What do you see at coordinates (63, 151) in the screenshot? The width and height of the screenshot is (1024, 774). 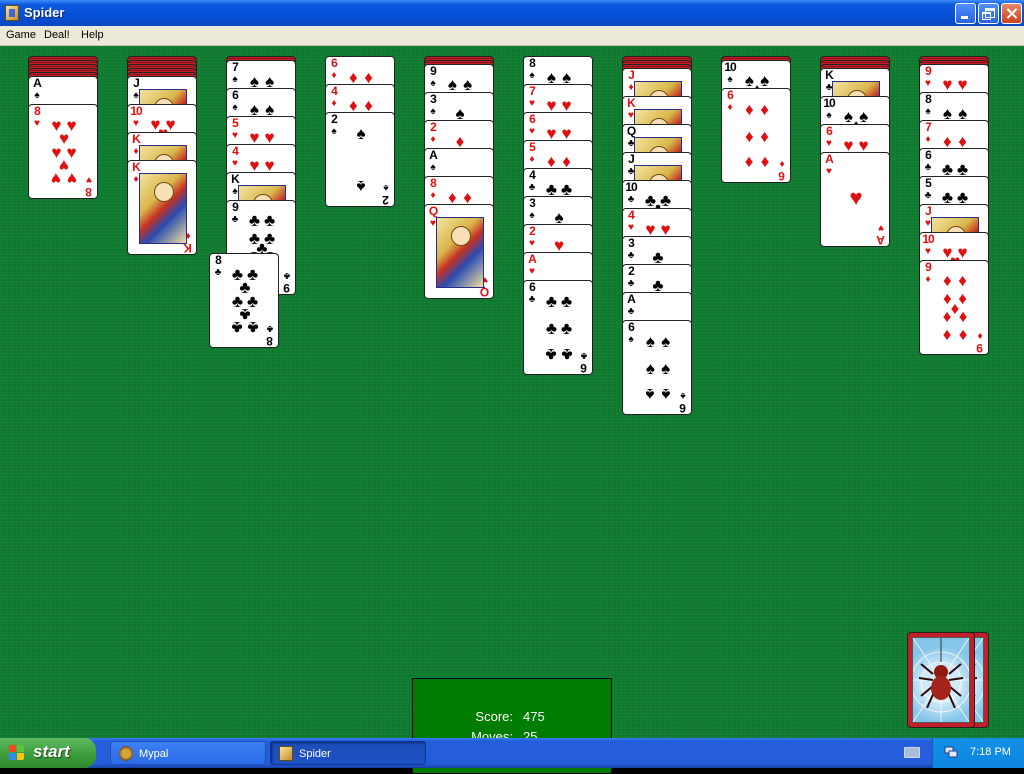 I see `playing-card: 8 ♥ 8 ♥ ♥ ♥ ♥ ♥ ♥ ♥ ♥ ♥` at bounding box center [63, 151].